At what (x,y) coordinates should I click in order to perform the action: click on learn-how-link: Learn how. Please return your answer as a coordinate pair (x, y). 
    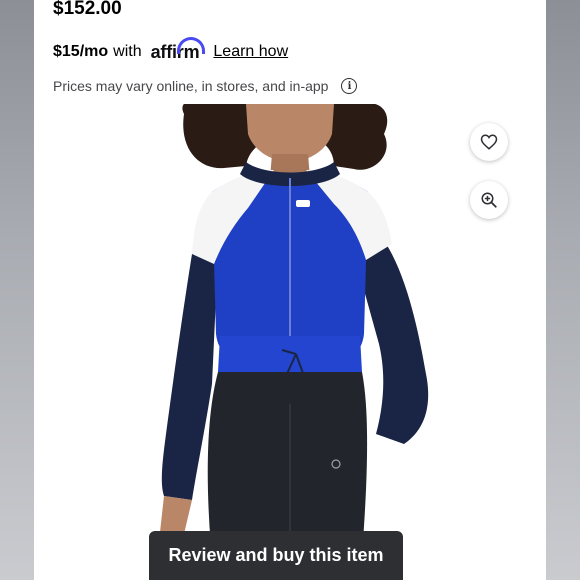
    Looking at the image, I should click on (250, 52).